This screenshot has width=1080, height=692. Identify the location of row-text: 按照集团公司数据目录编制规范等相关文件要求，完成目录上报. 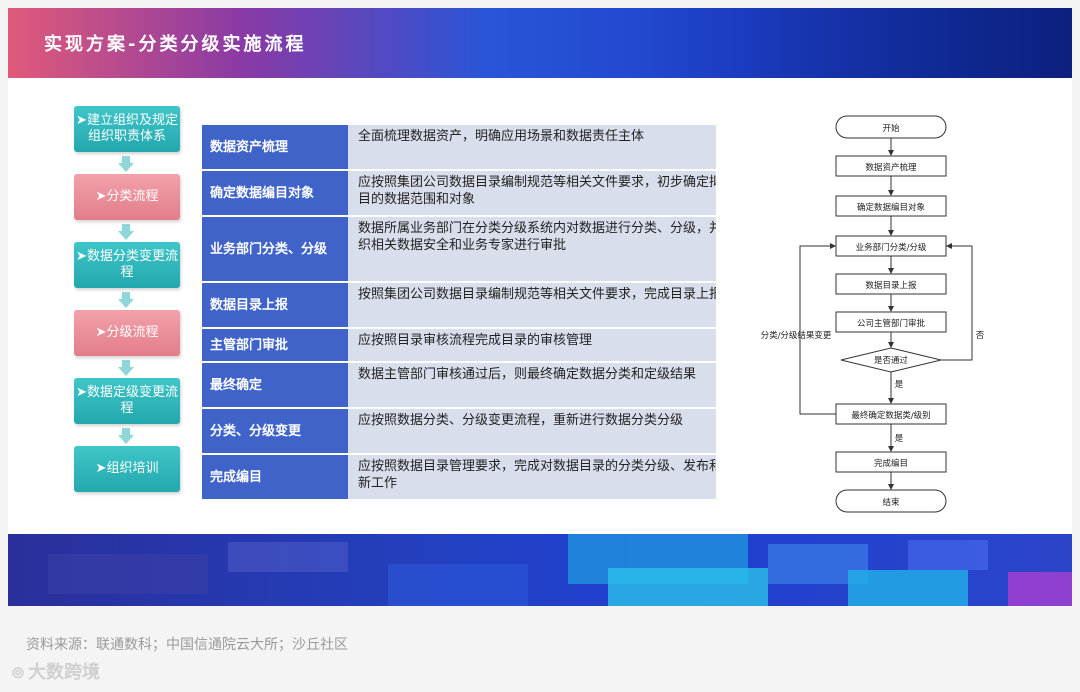
(549, 305).